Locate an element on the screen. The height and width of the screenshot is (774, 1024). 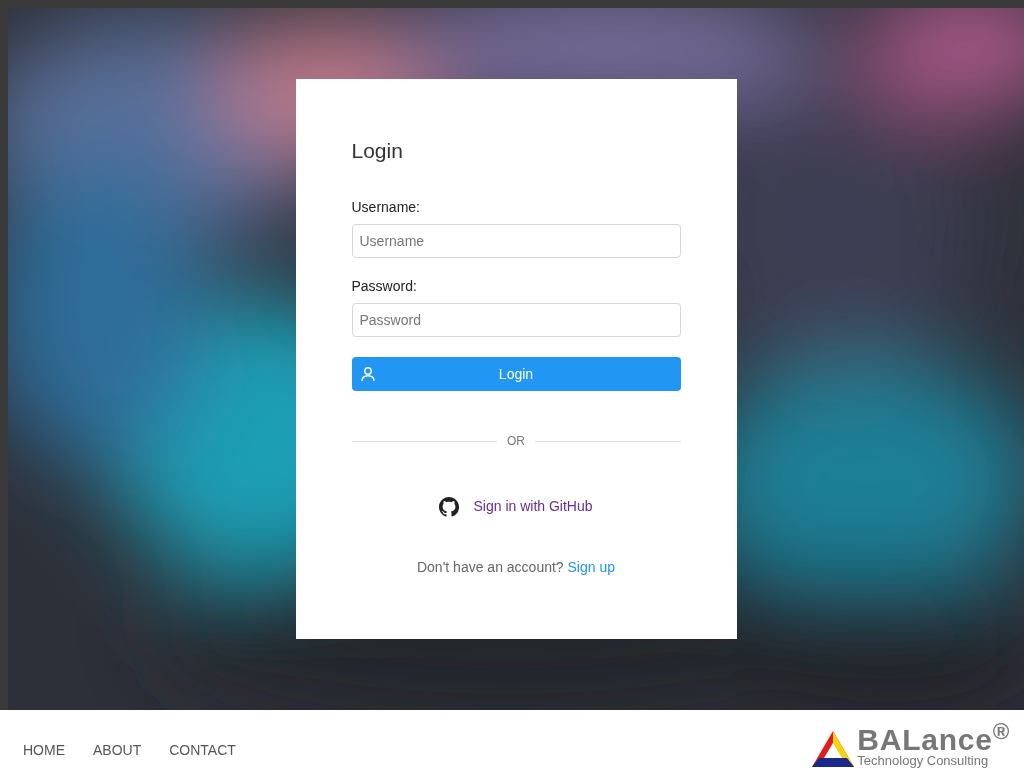
nav-link: CONTACT is located at coordinates (202, 750).